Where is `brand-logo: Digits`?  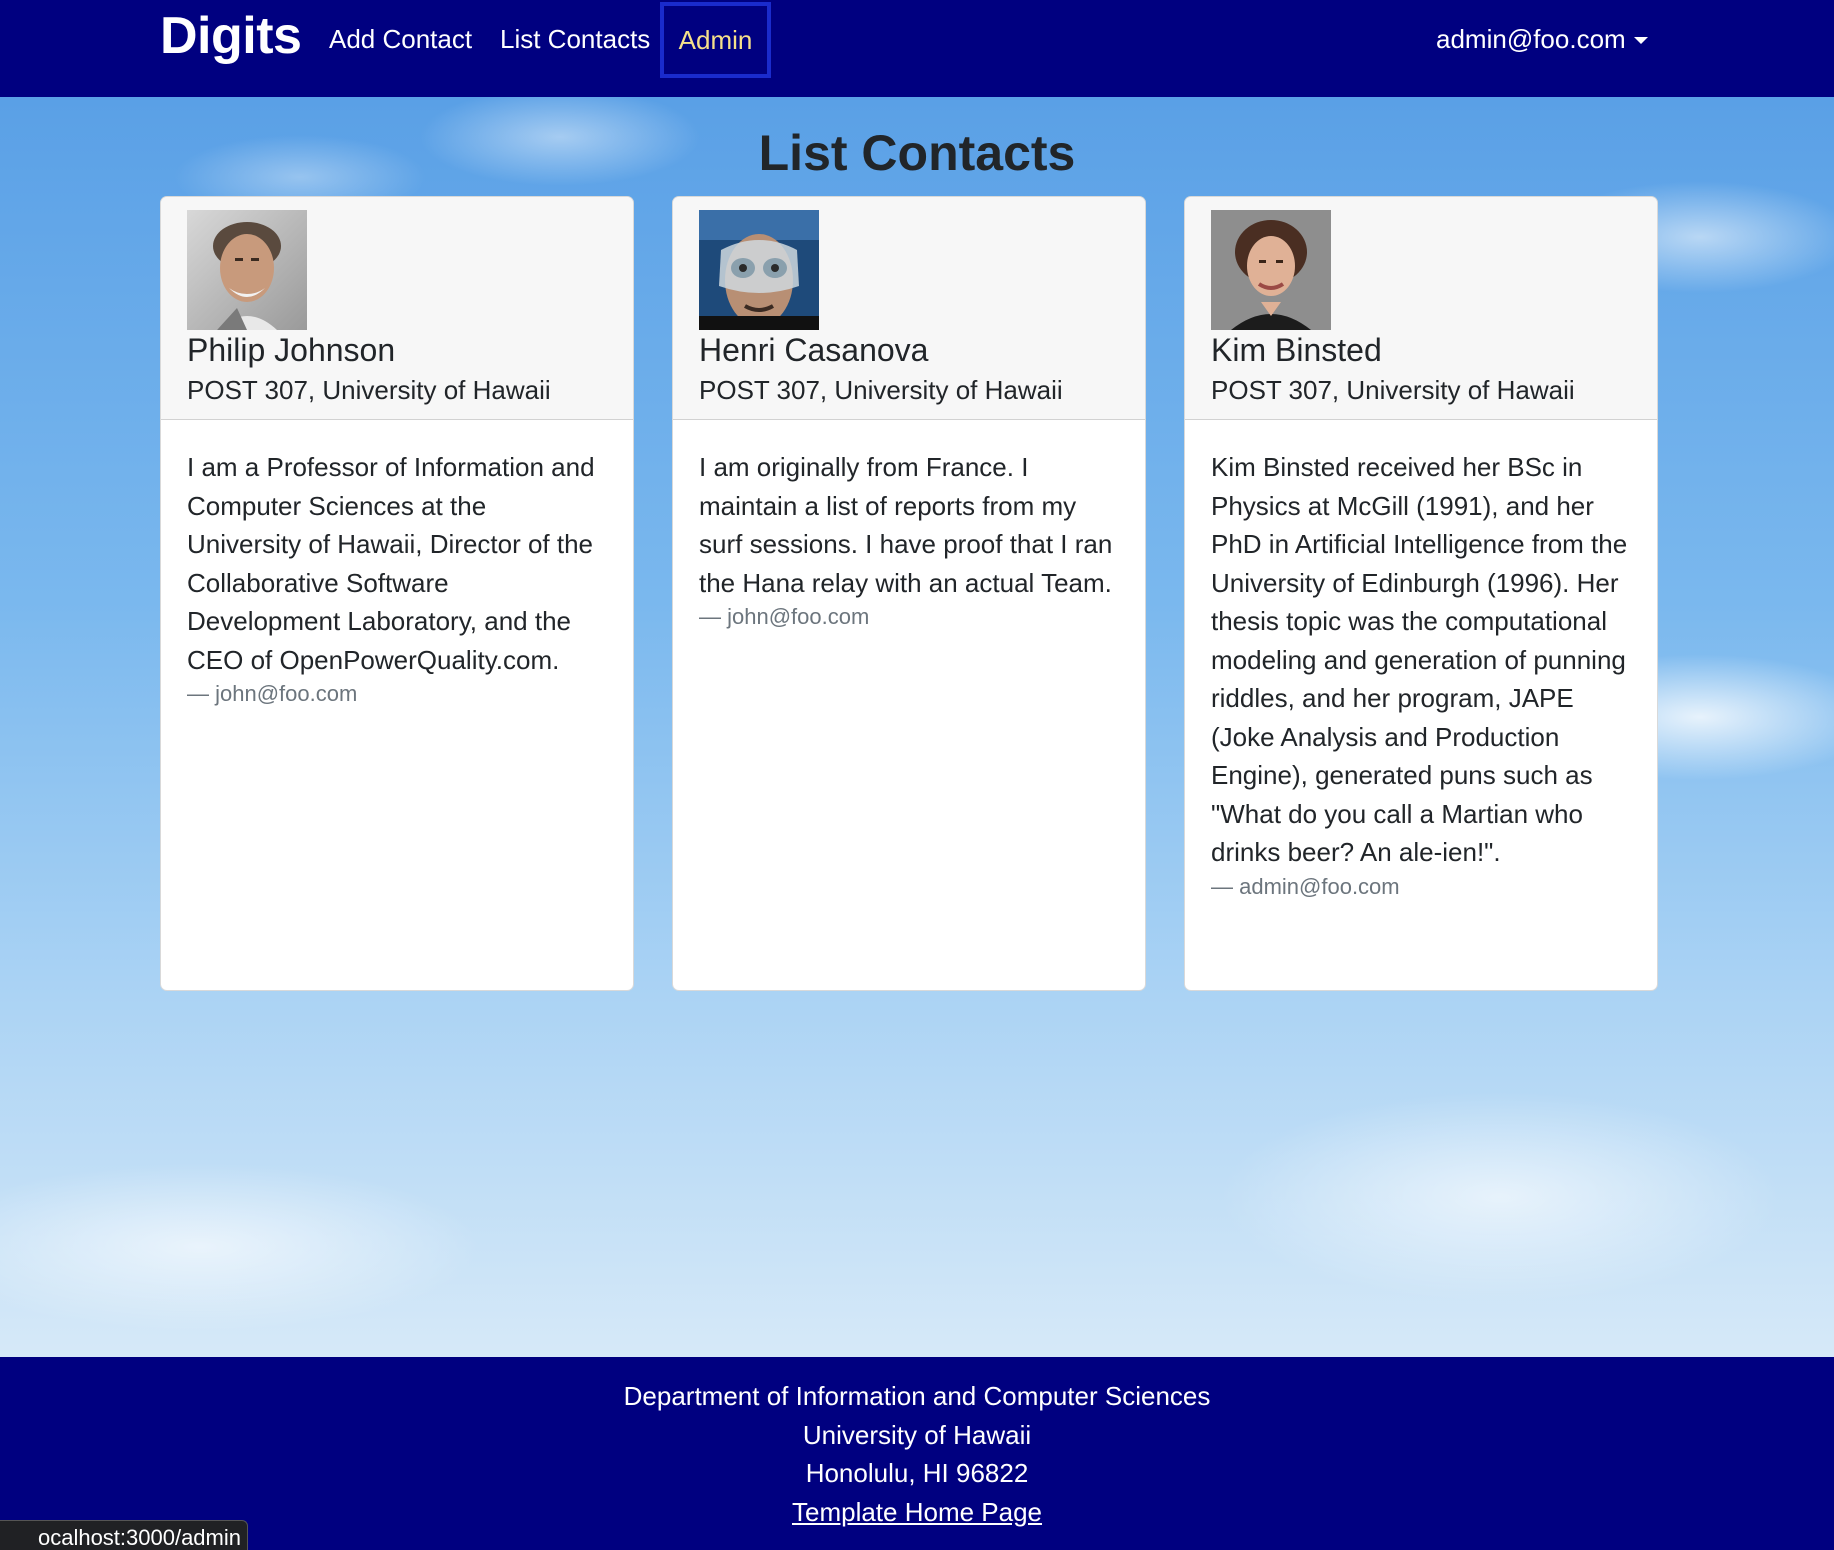
brand-logo: Digits is located at coordinates (231, 36).